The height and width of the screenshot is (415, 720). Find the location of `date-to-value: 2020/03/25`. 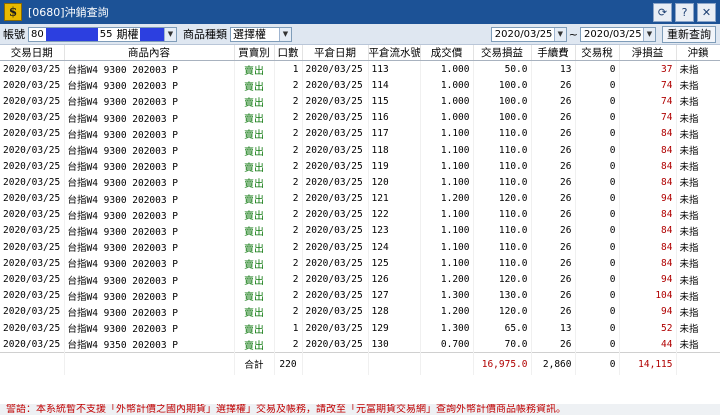

date-to-value: 2020/03/25 is located at coordinates (613, 34).